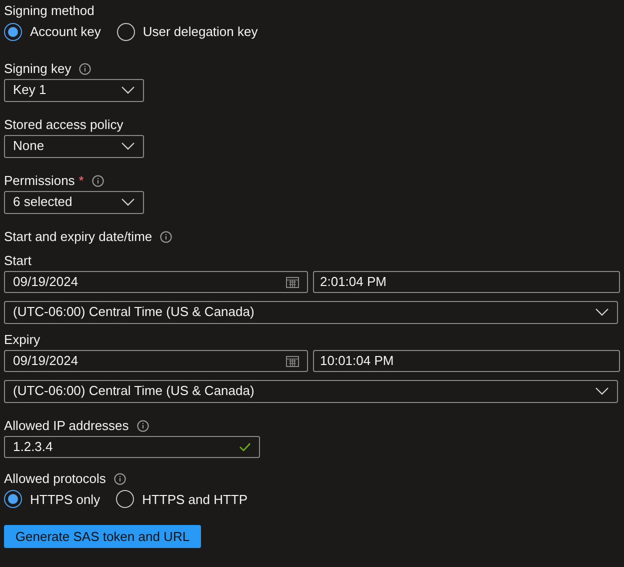 Image resolution: width=624 pixels, height=567 pixels. What do you see at coordinates (66, 425) in the screenshot?
I see `field-label: Allowed IP addresses` at bounding box center [66, 425].